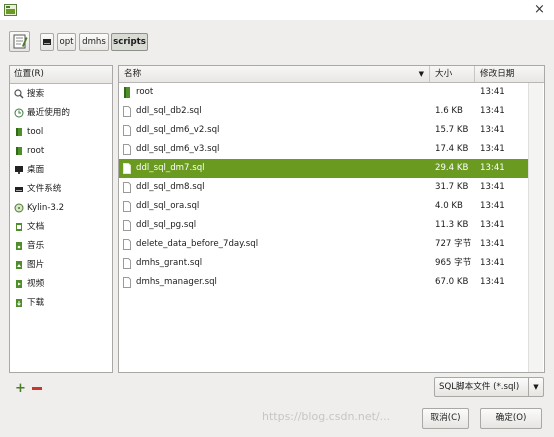 The width and height of the screenshot is (554, 437). I want to click on file-name: dmhs_grant.sql, so click(169, 263).